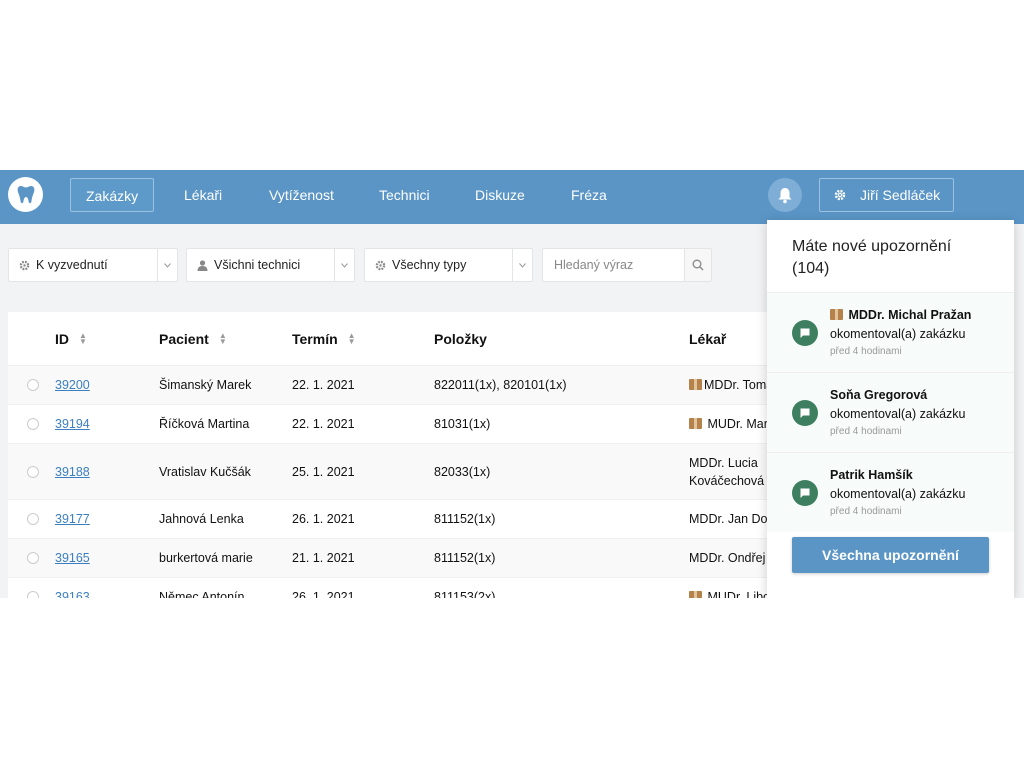 The width and height of the screenshot is (1024, 768). I want to click on row-doctor: MDDr. Lucia, so click(723, 463).